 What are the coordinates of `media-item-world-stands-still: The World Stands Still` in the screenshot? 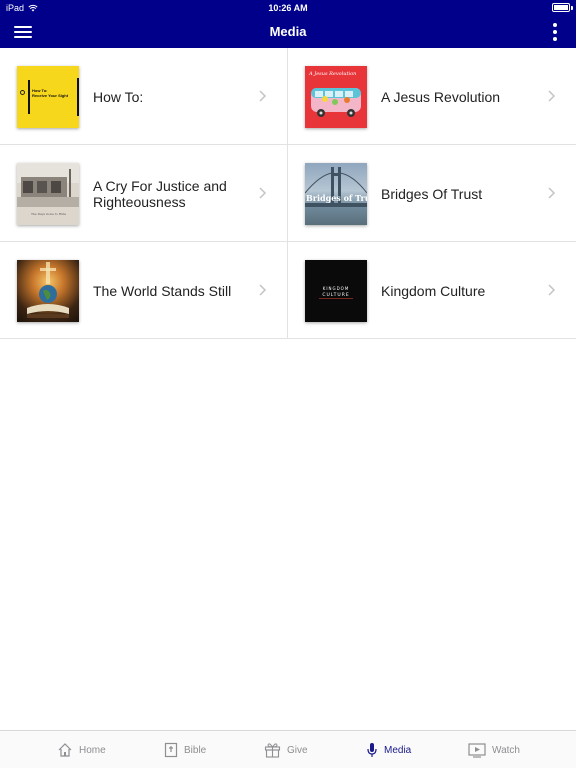 It's located at (144, 290).